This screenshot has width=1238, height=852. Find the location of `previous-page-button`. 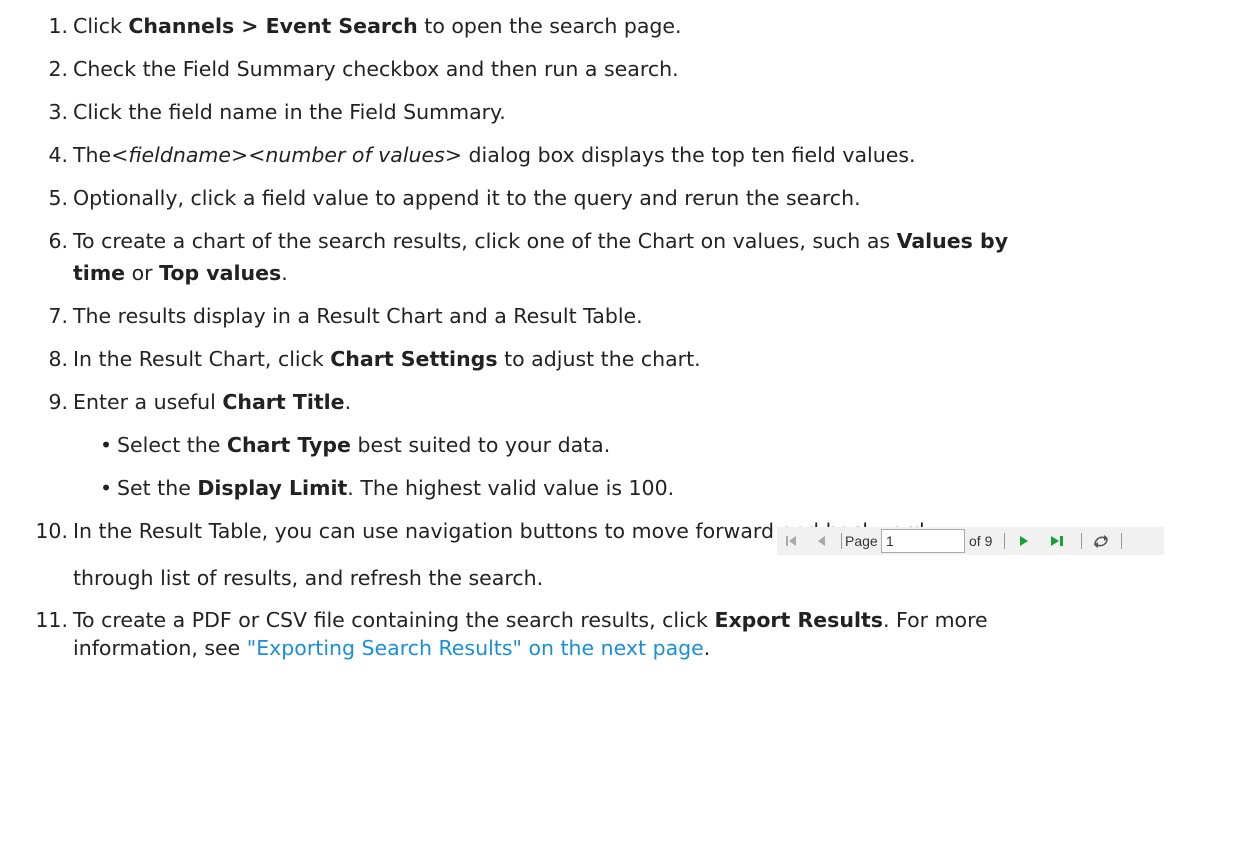

previous-page-button is located at coordinates (822, 545).